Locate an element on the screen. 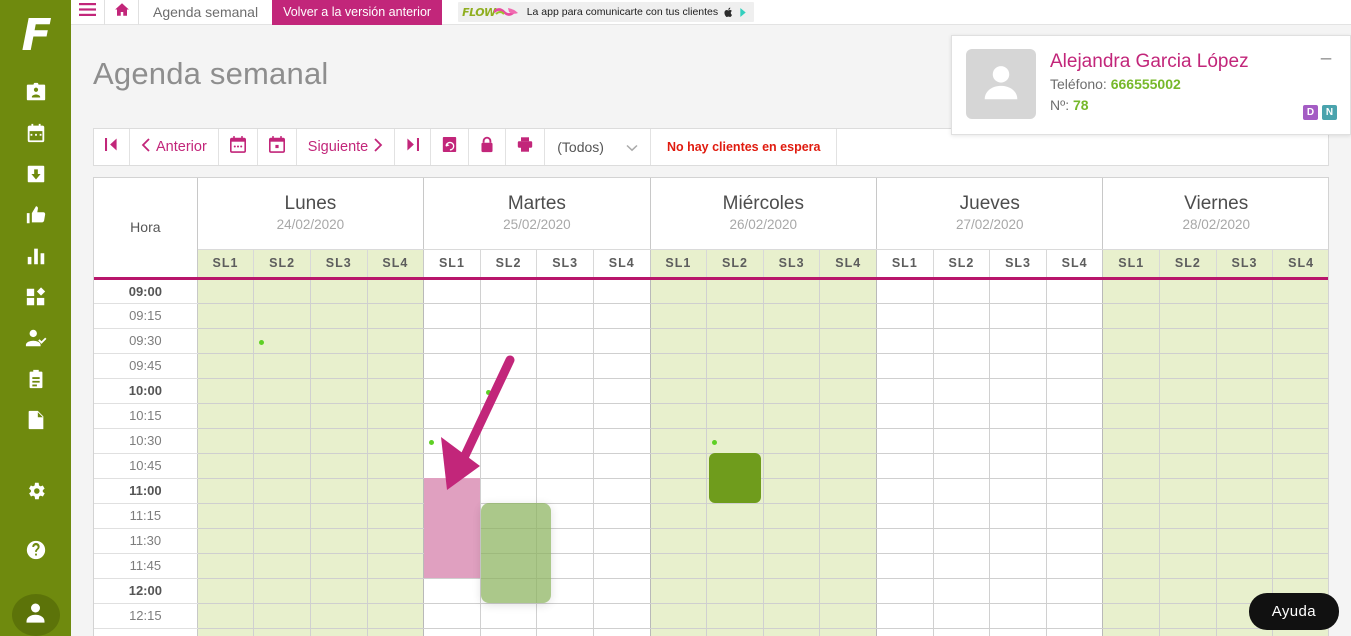 This screenshot has width=1351, height=636. slot-header-viernes-sl3: SL3 is located at coordinates (1245, 264).